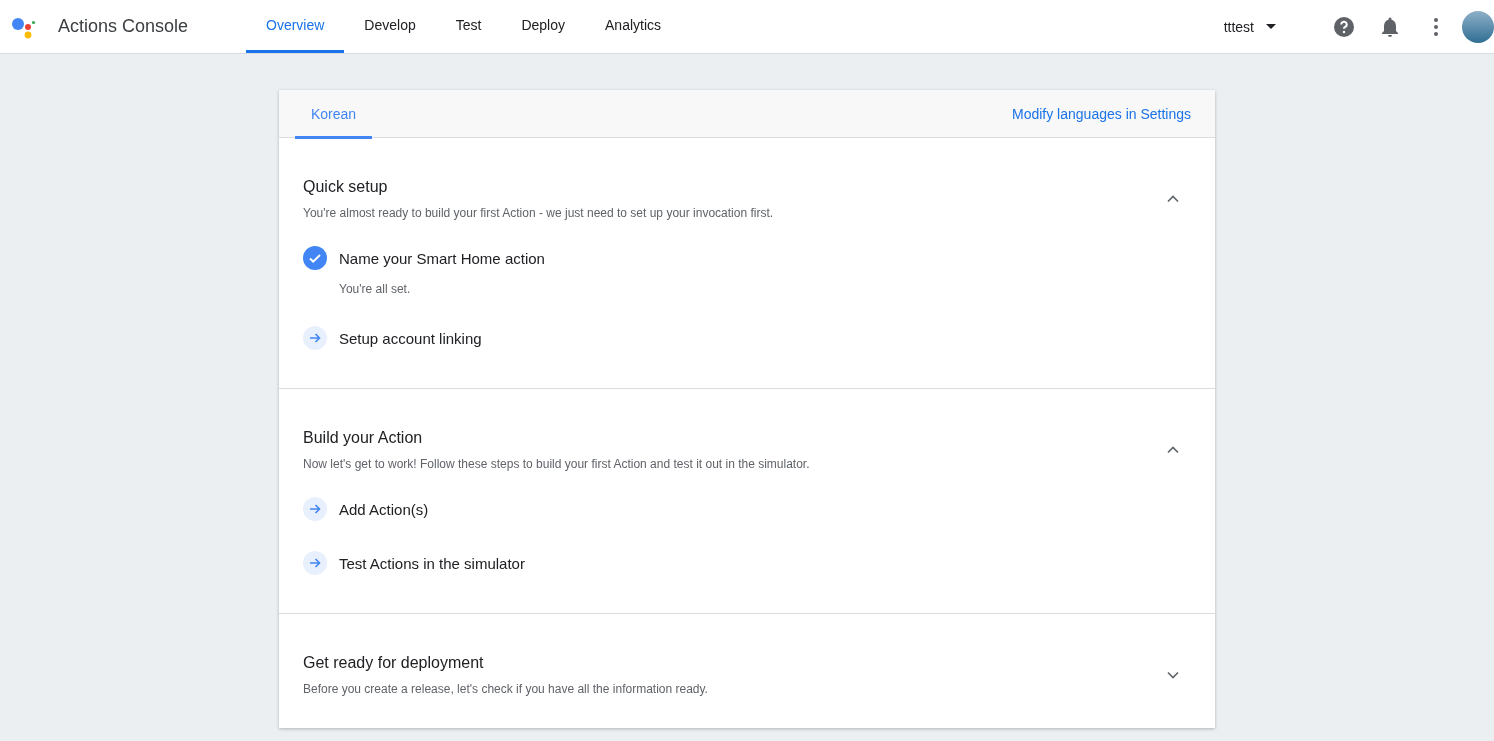 The width and height of the screenshot is (1494, 741). What do you see at coordinates (539, 213) in the screenshot?
I see `section-description: You're almost ready to build your first Action - we just need to set up your invocation first.` at bounding box center [539, 213].